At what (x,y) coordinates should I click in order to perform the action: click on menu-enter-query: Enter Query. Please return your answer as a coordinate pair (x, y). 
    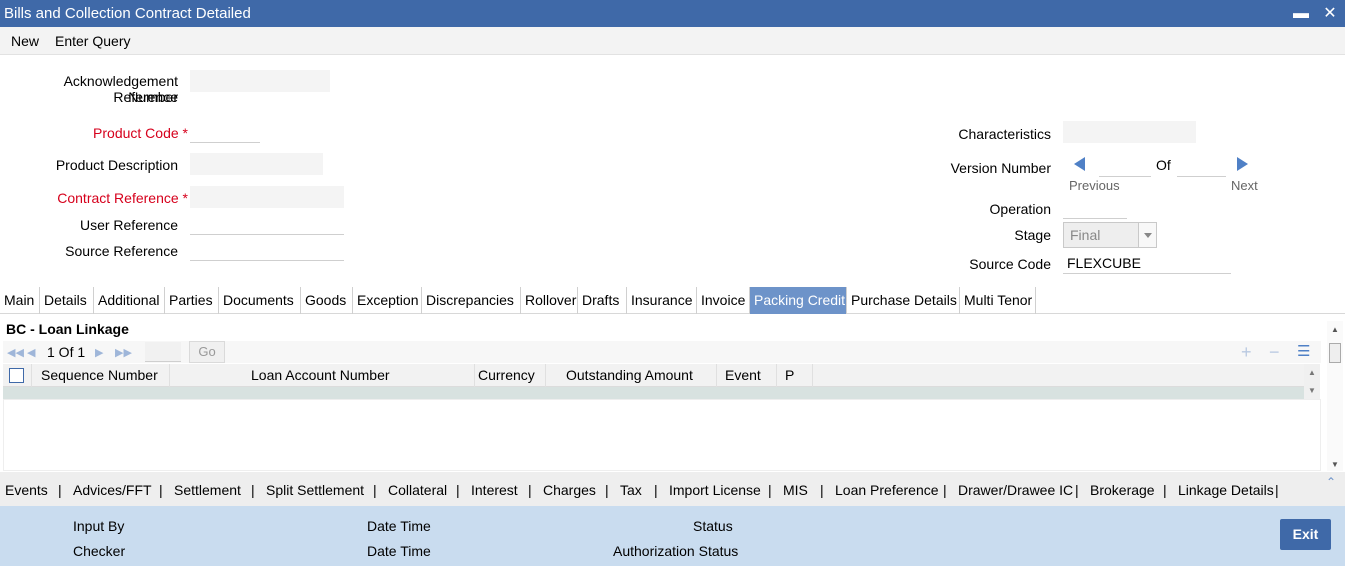
    Looking at the image, I should click on (92, 41).